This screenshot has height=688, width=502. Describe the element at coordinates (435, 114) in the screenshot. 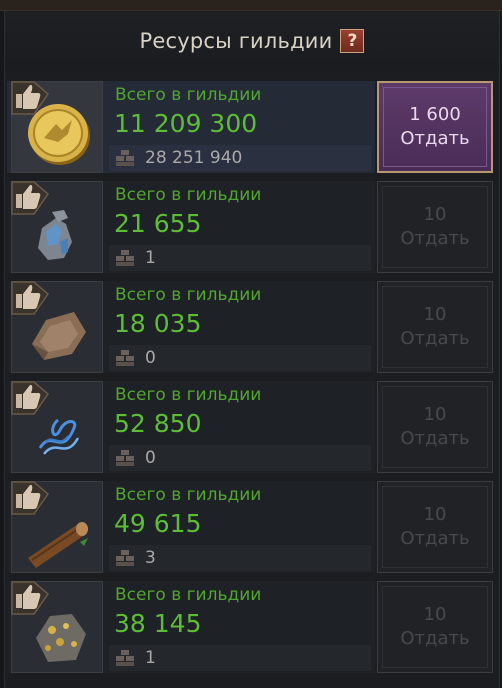

I see `donate-cost: 1 600` at that location.